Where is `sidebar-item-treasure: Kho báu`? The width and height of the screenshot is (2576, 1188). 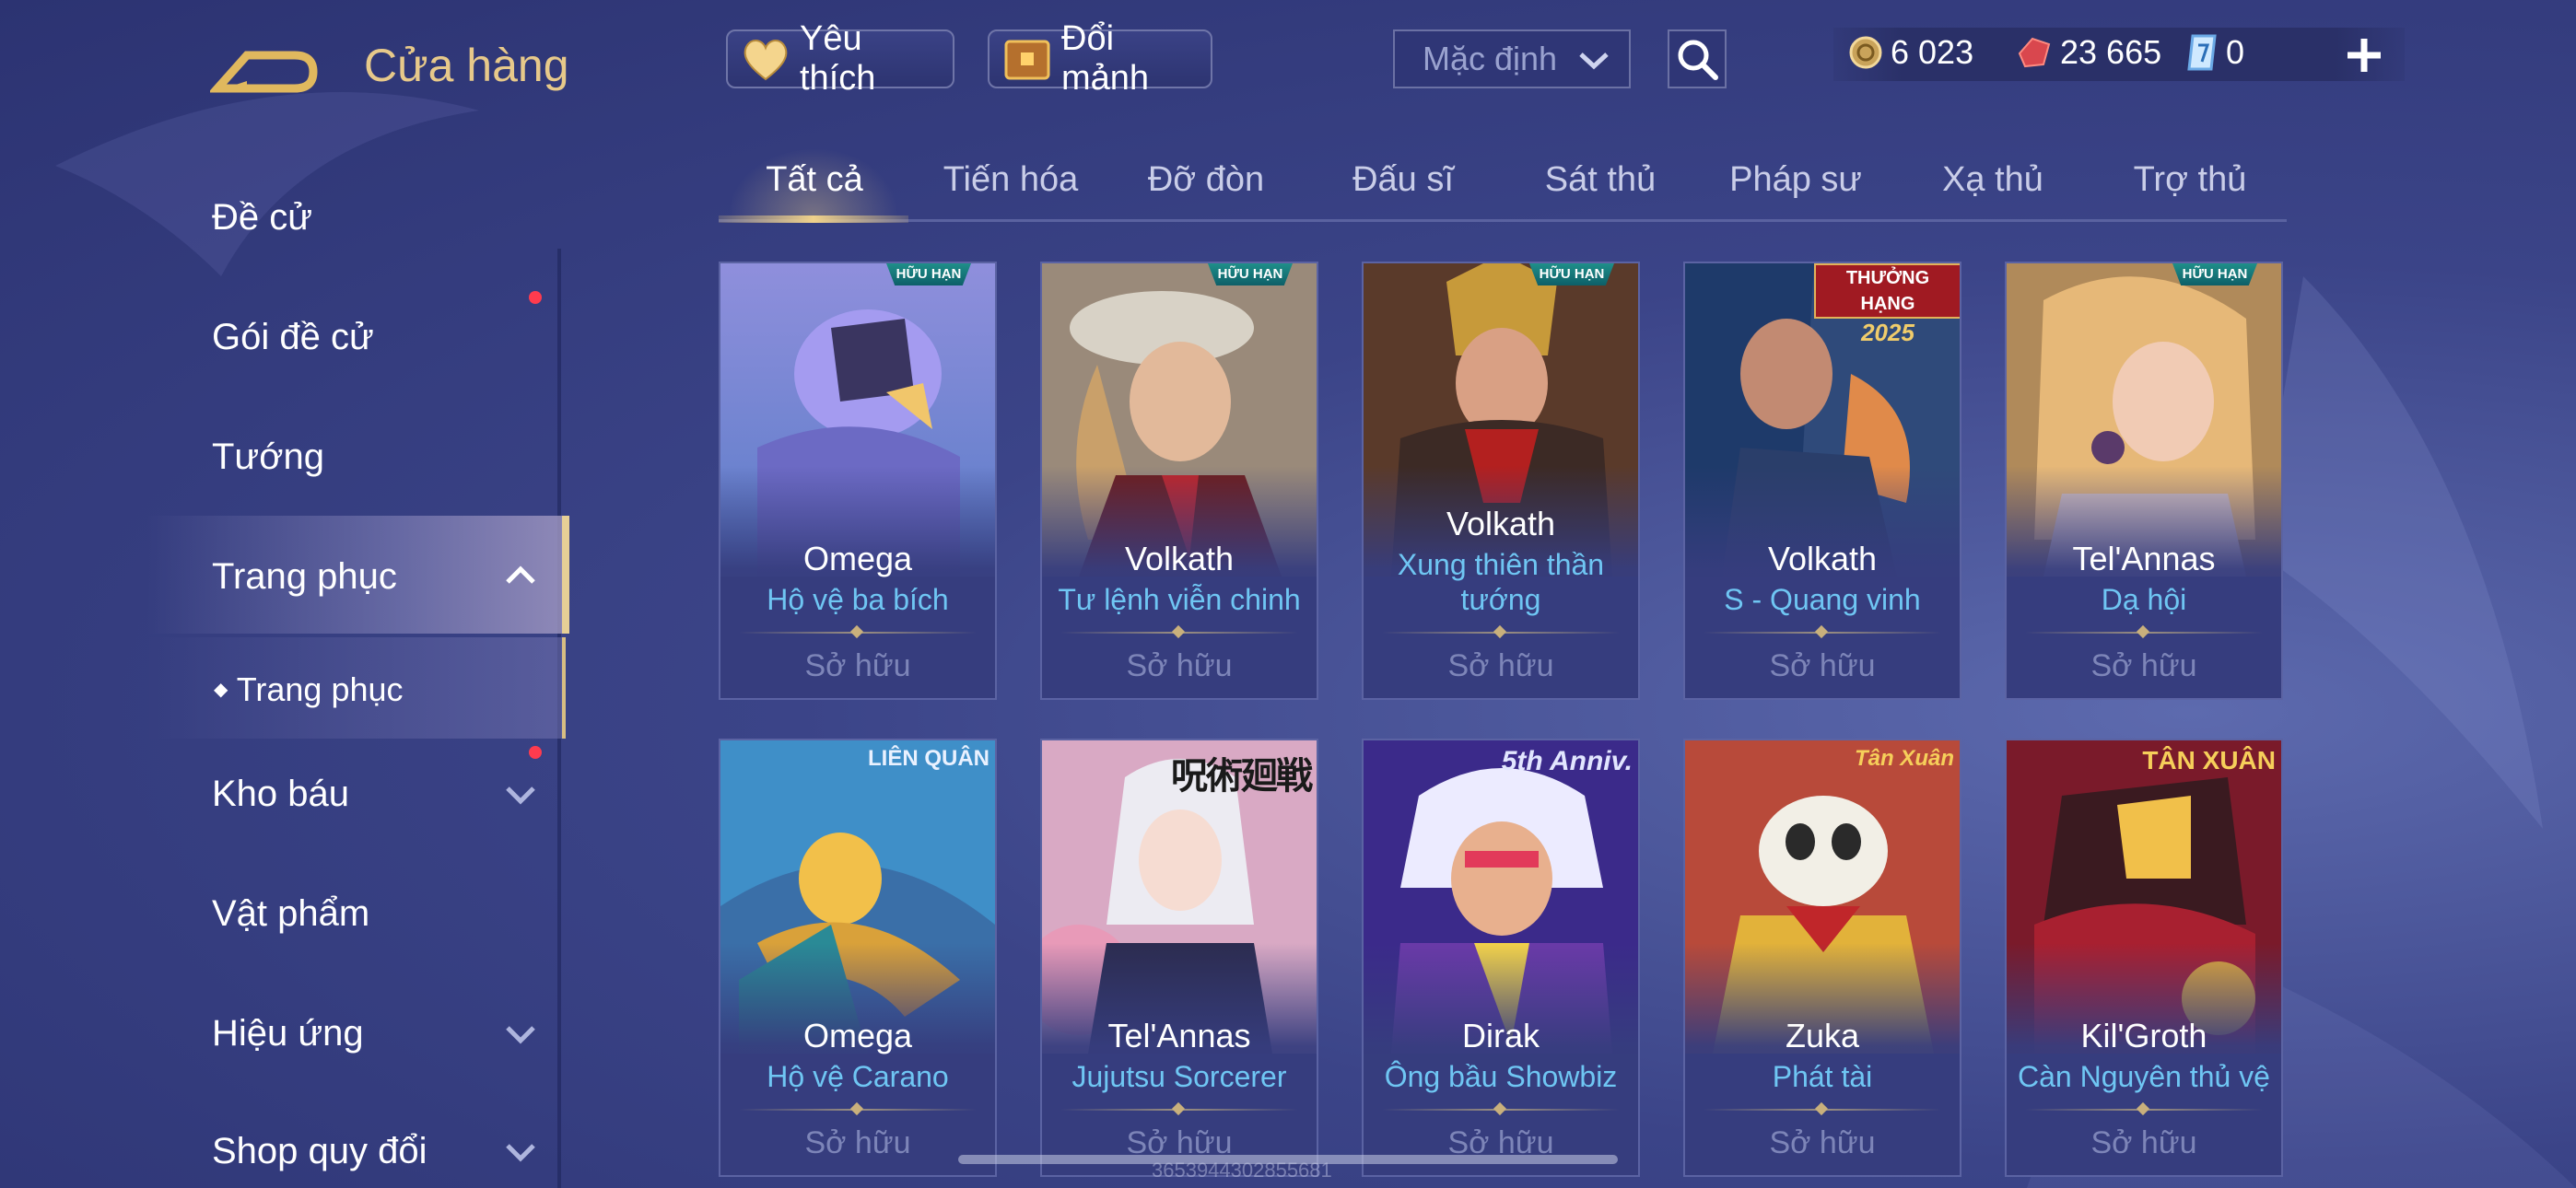 sidebar-item-treasure: Kho báu is located at coordinates (280, 794).